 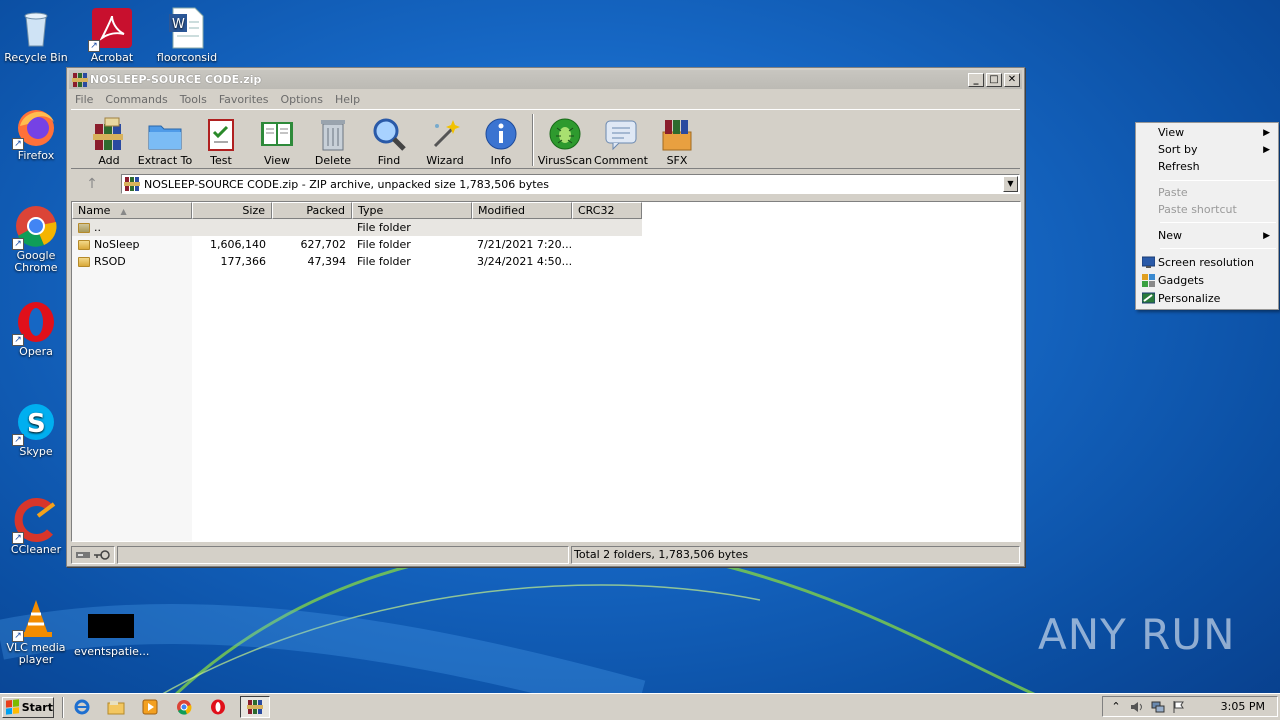 What do you see at coordinates (357, 227) in the screenshot?
I see `table-row: .. File folder` at bounding box center [357, 227].